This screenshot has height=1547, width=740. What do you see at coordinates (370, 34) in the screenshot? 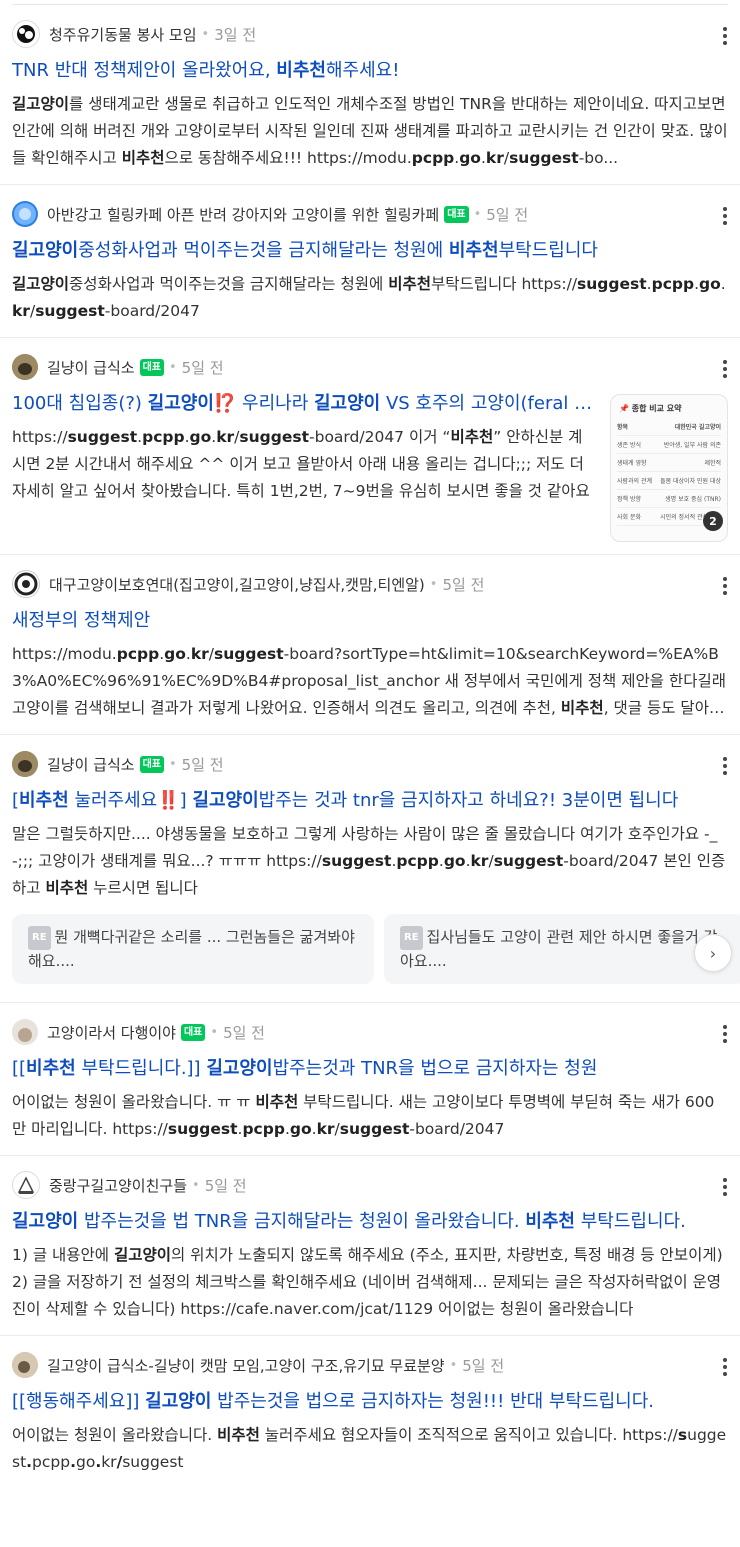
I see `post-header: 청주유기동물 봉사 모임 • 3일 전` at bounding box center [370, 34].